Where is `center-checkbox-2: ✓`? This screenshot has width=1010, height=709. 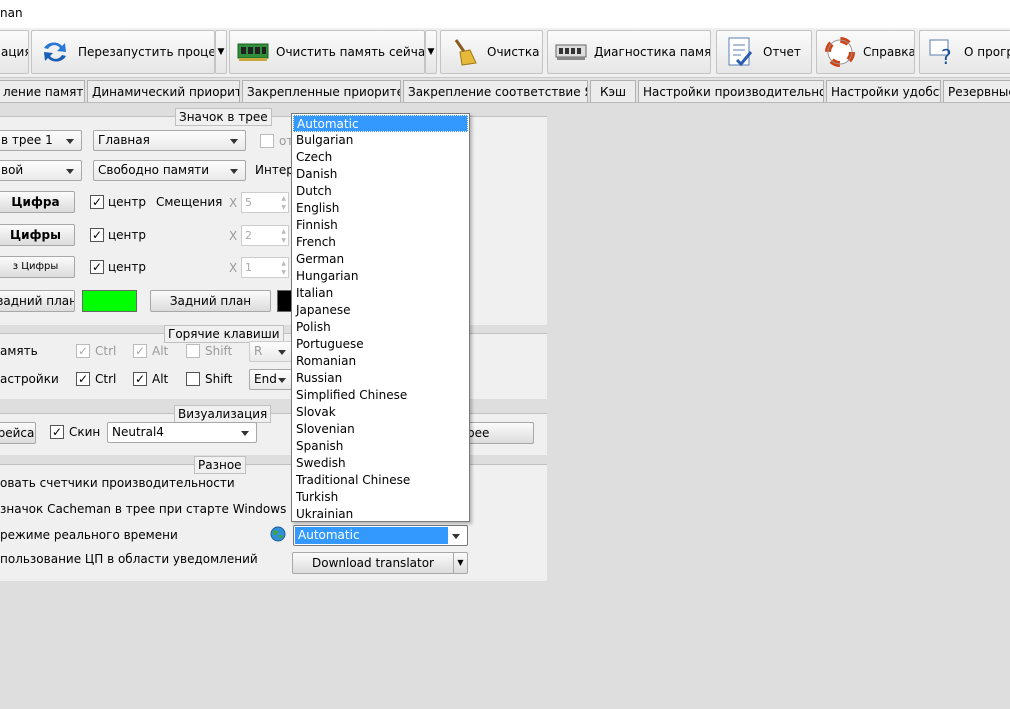
center-checkbox-2: ✓ is located at coordinates (97, 235).